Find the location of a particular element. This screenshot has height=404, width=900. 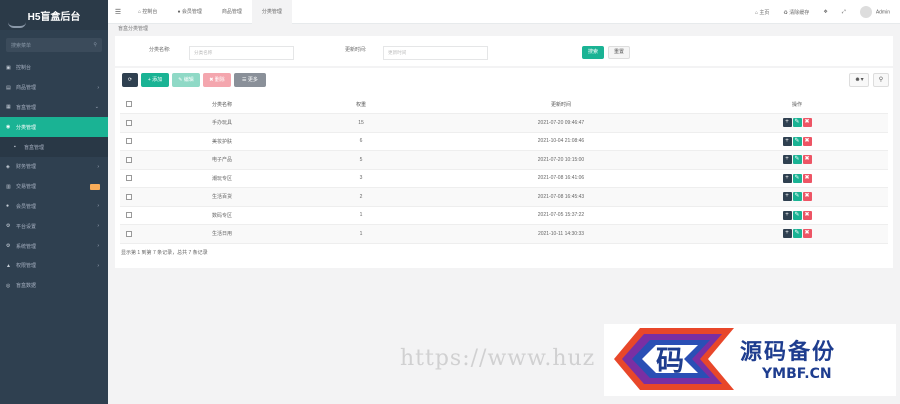

home-link: ⌂ 主页 is located at coordinates (762, 12).